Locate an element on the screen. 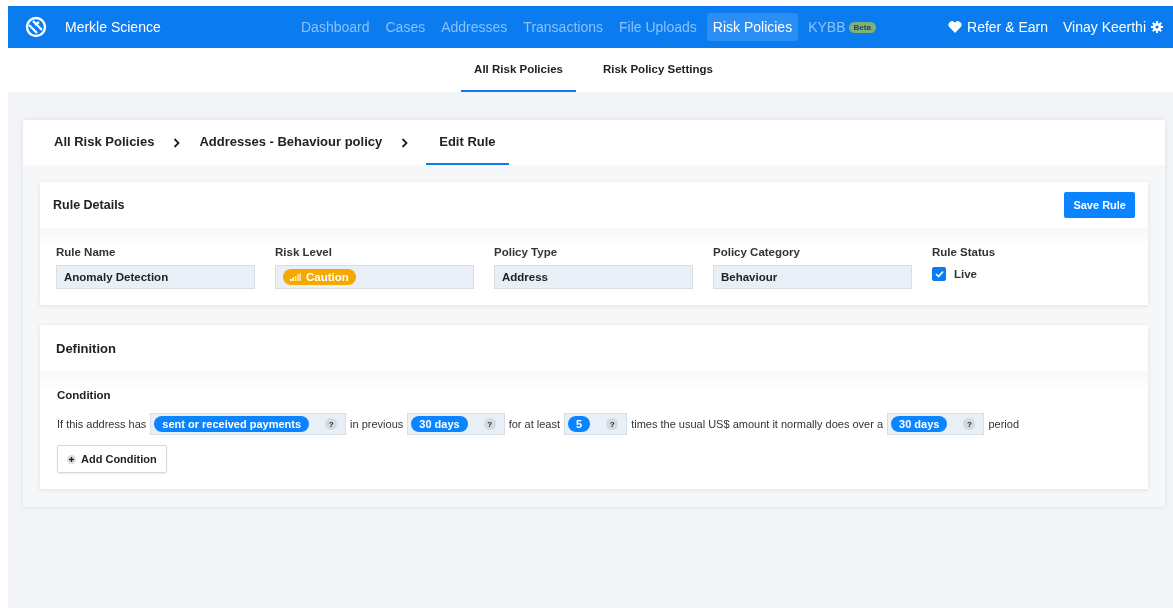  nav-tab: KYBB Beta is located at coordinates (842, 27).